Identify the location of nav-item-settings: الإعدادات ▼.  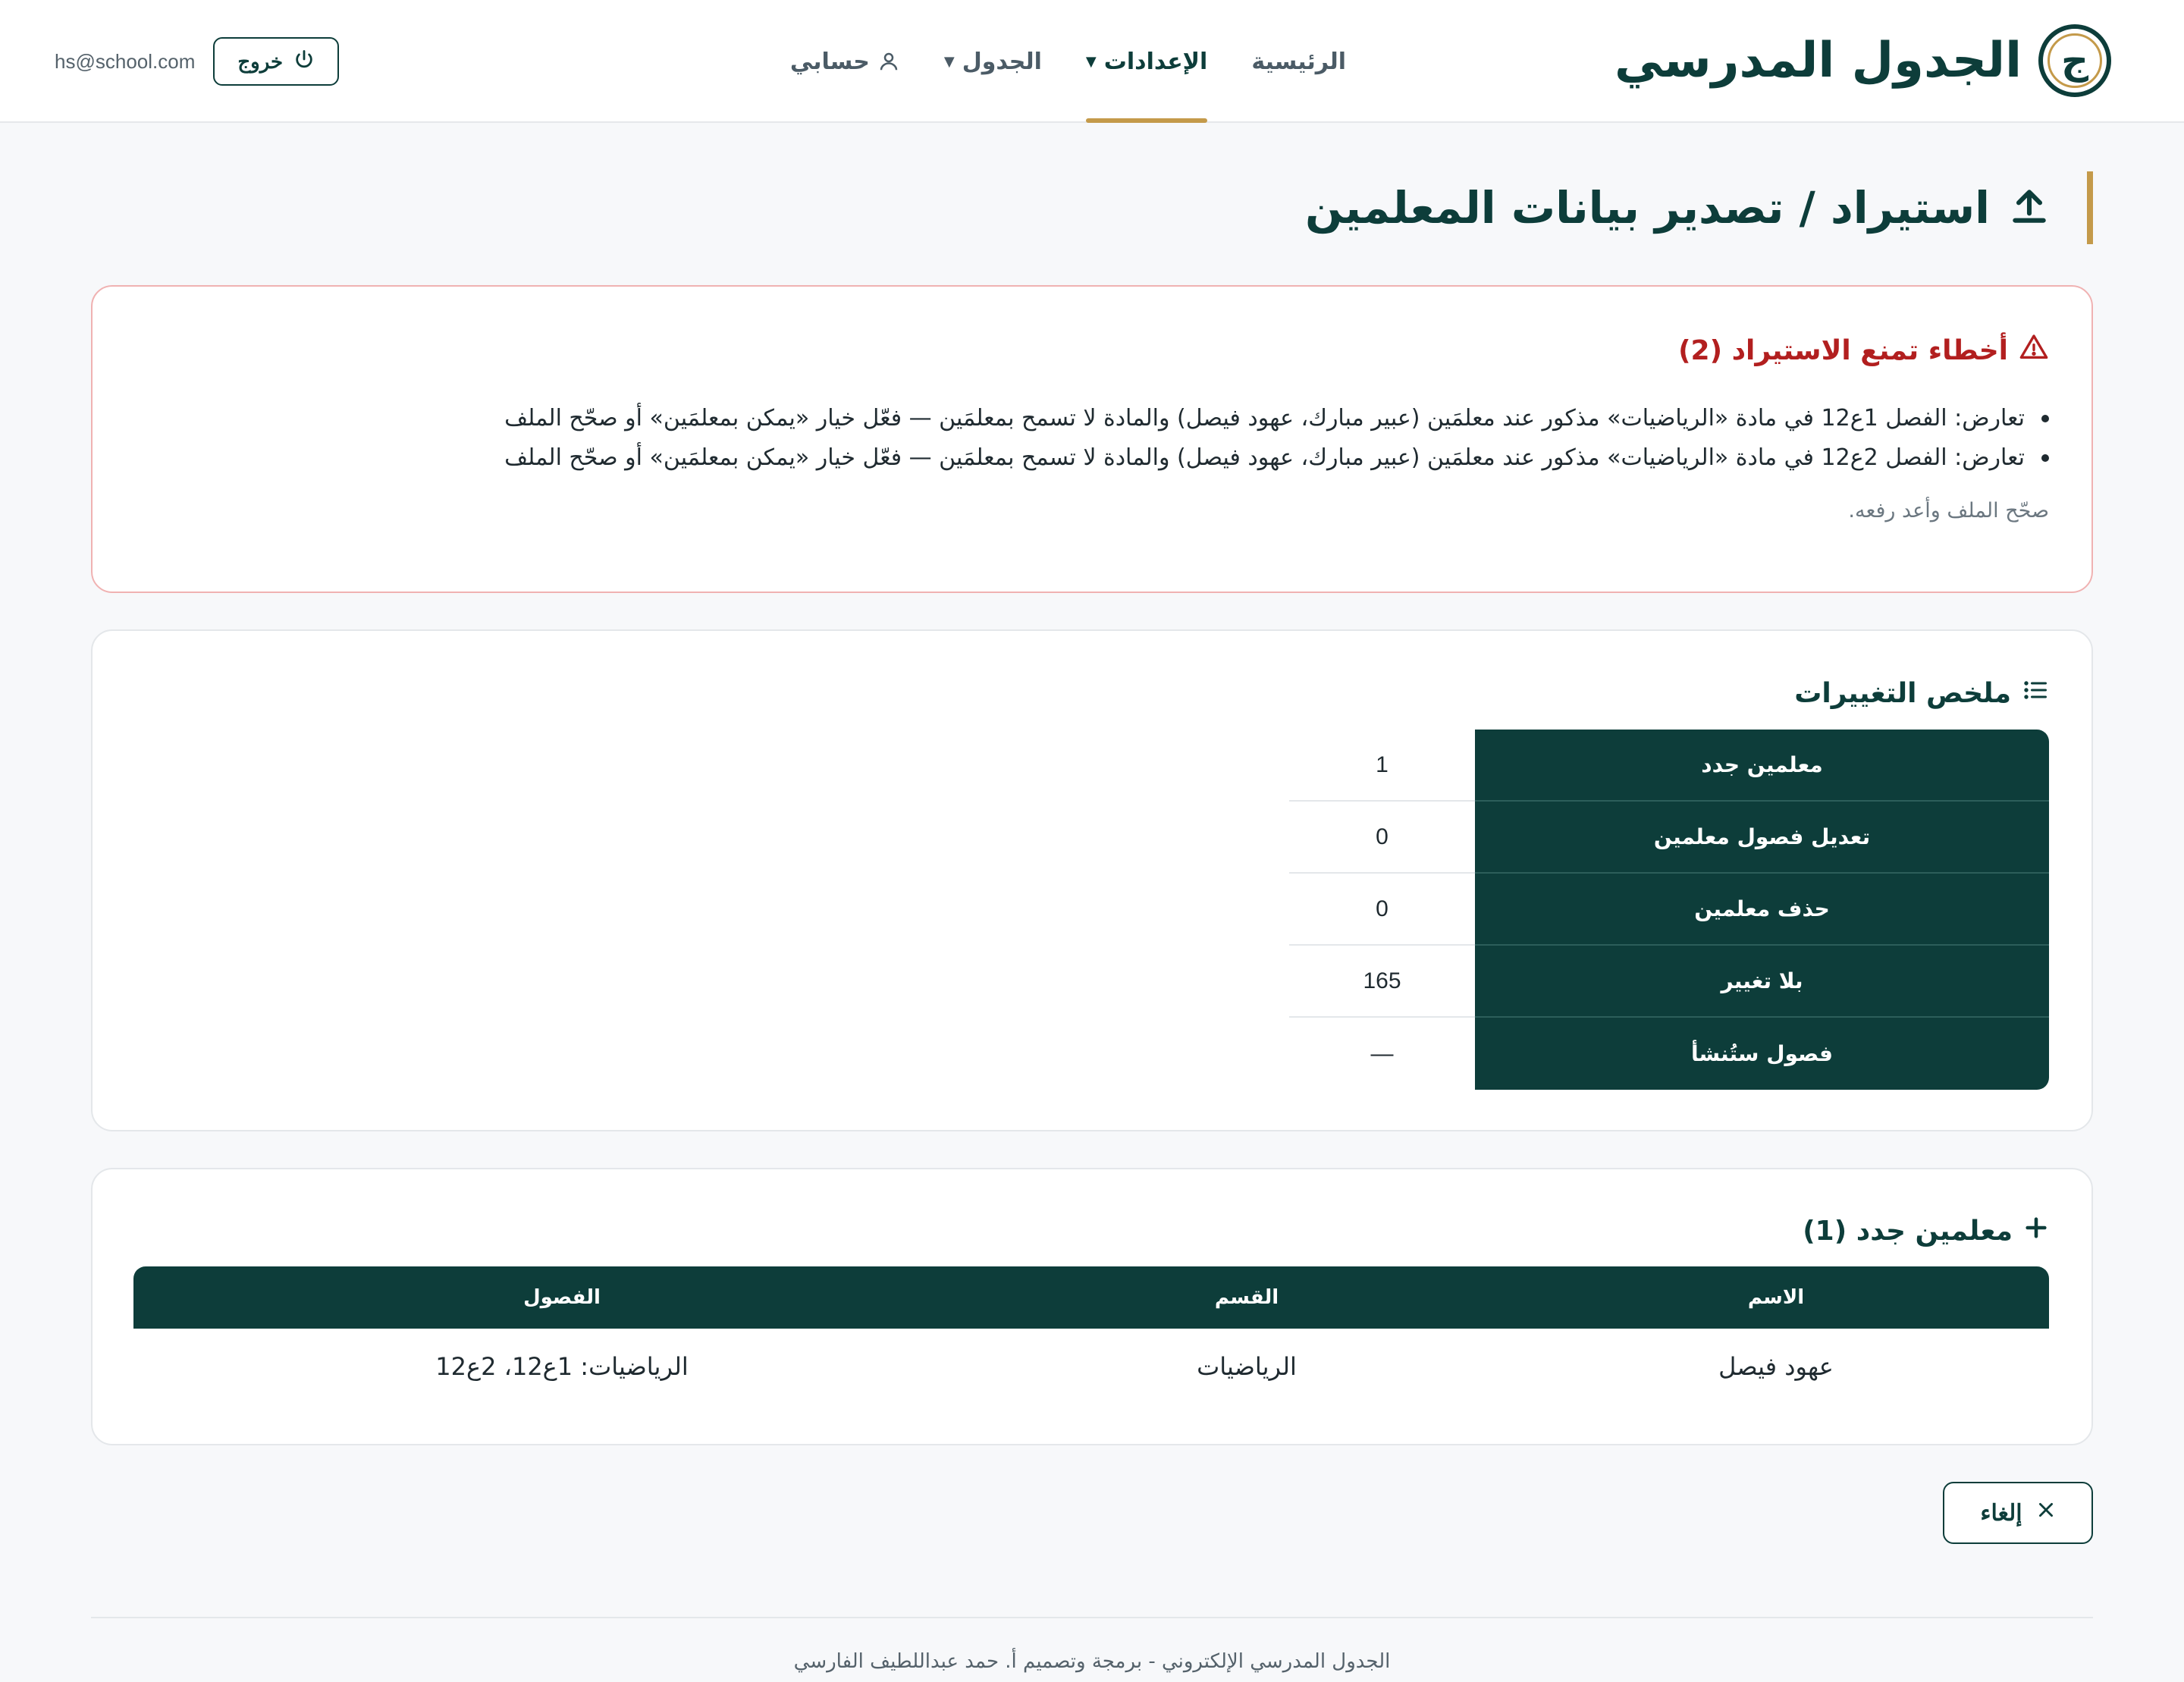
(1146, 61).